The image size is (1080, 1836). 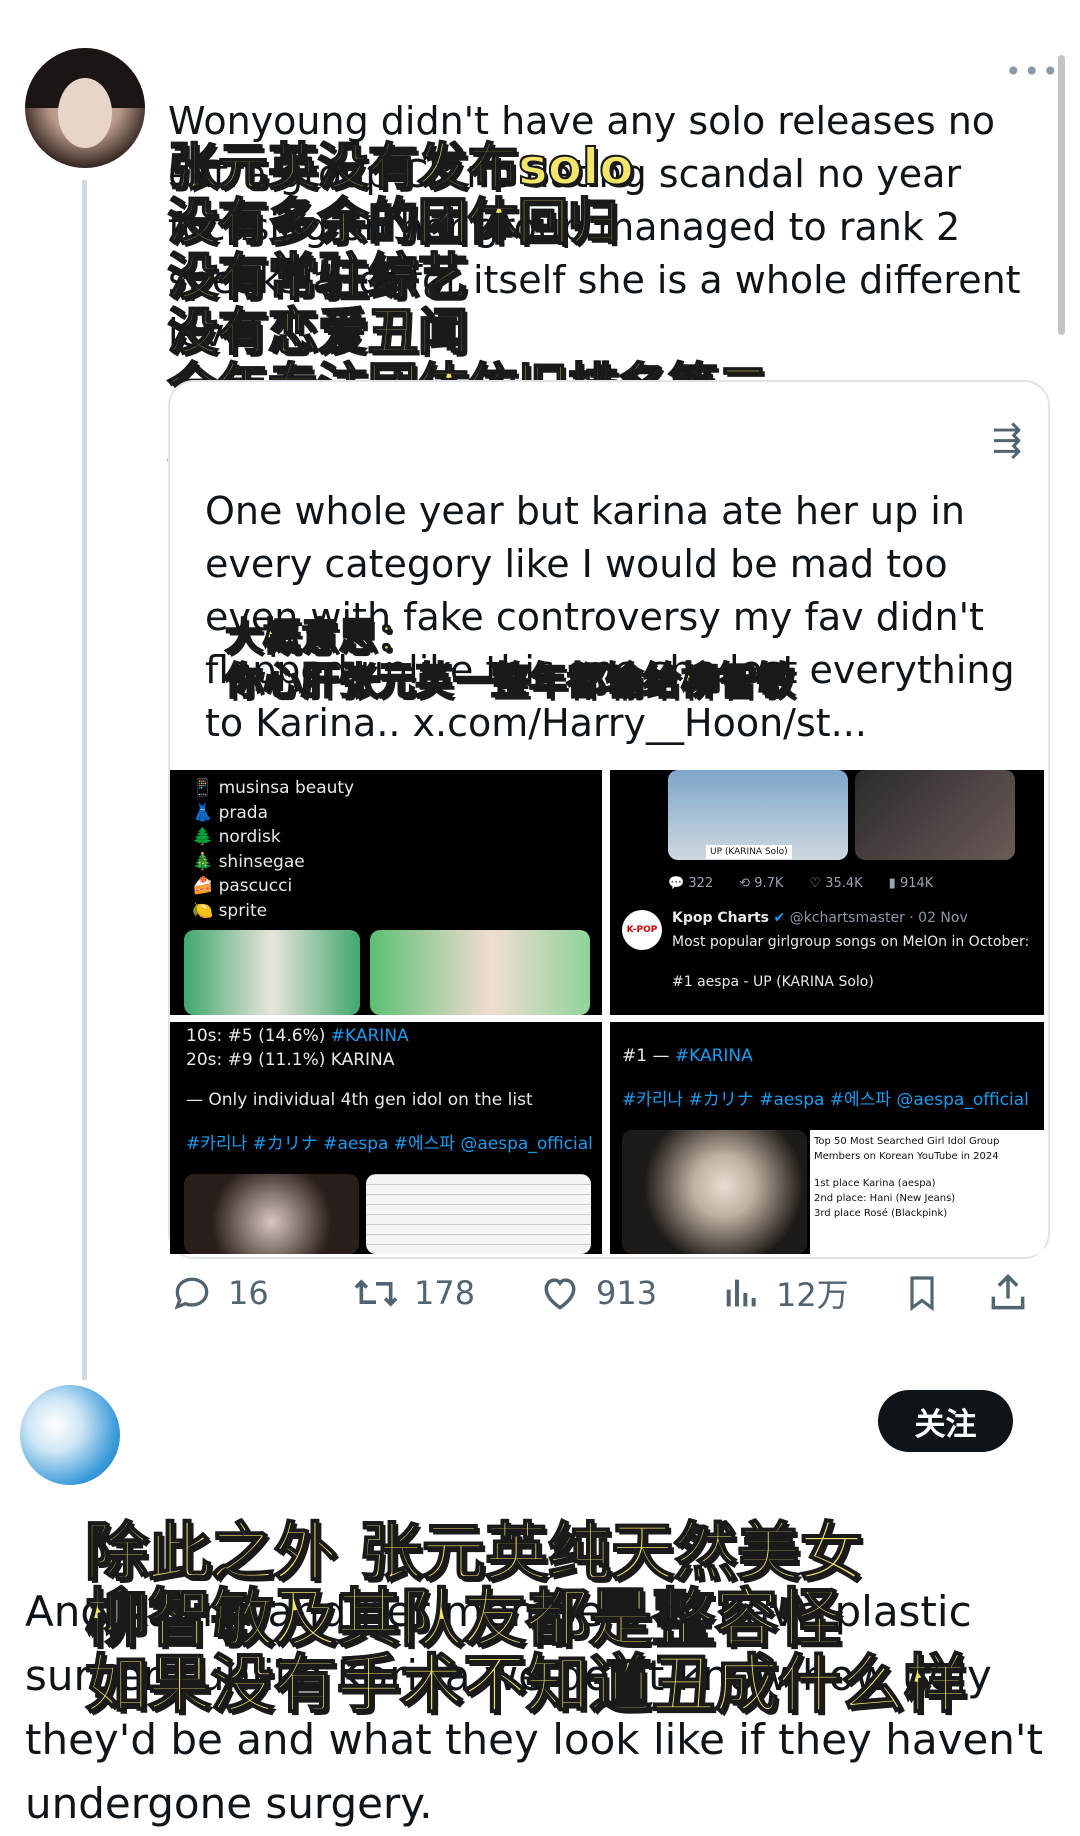 I want to click on brand-item: shinsegae, so click(x=261, y=861).